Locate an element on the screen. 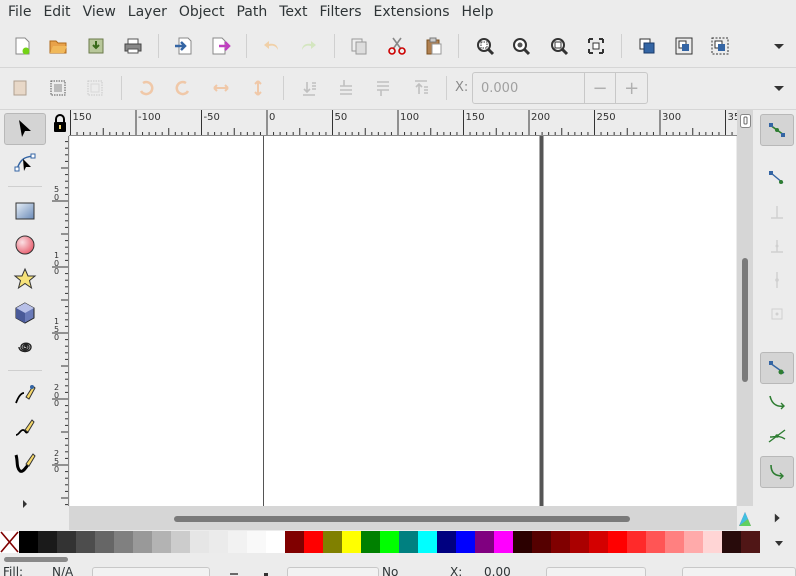  snap-bbox-edges-button is located at coordinates (777, 212).